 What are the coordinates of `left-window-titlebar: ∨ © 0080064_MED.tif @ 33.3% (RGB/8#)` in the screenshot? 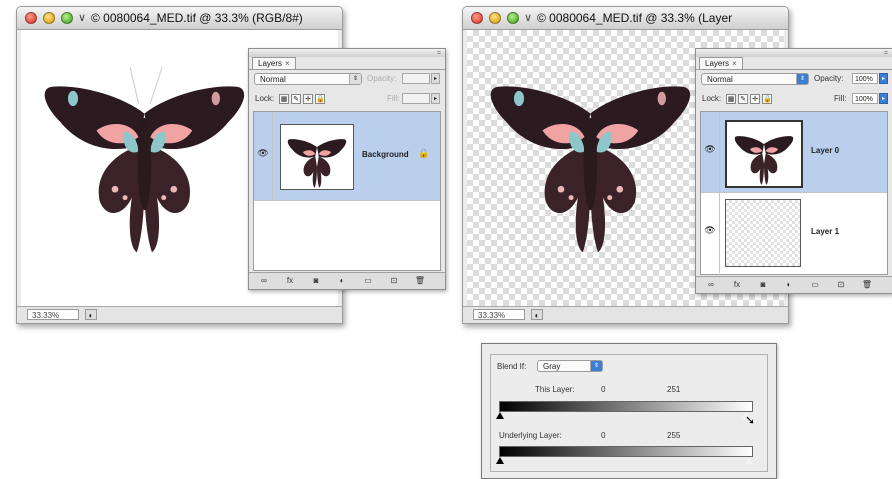 It's located at (179, 18).